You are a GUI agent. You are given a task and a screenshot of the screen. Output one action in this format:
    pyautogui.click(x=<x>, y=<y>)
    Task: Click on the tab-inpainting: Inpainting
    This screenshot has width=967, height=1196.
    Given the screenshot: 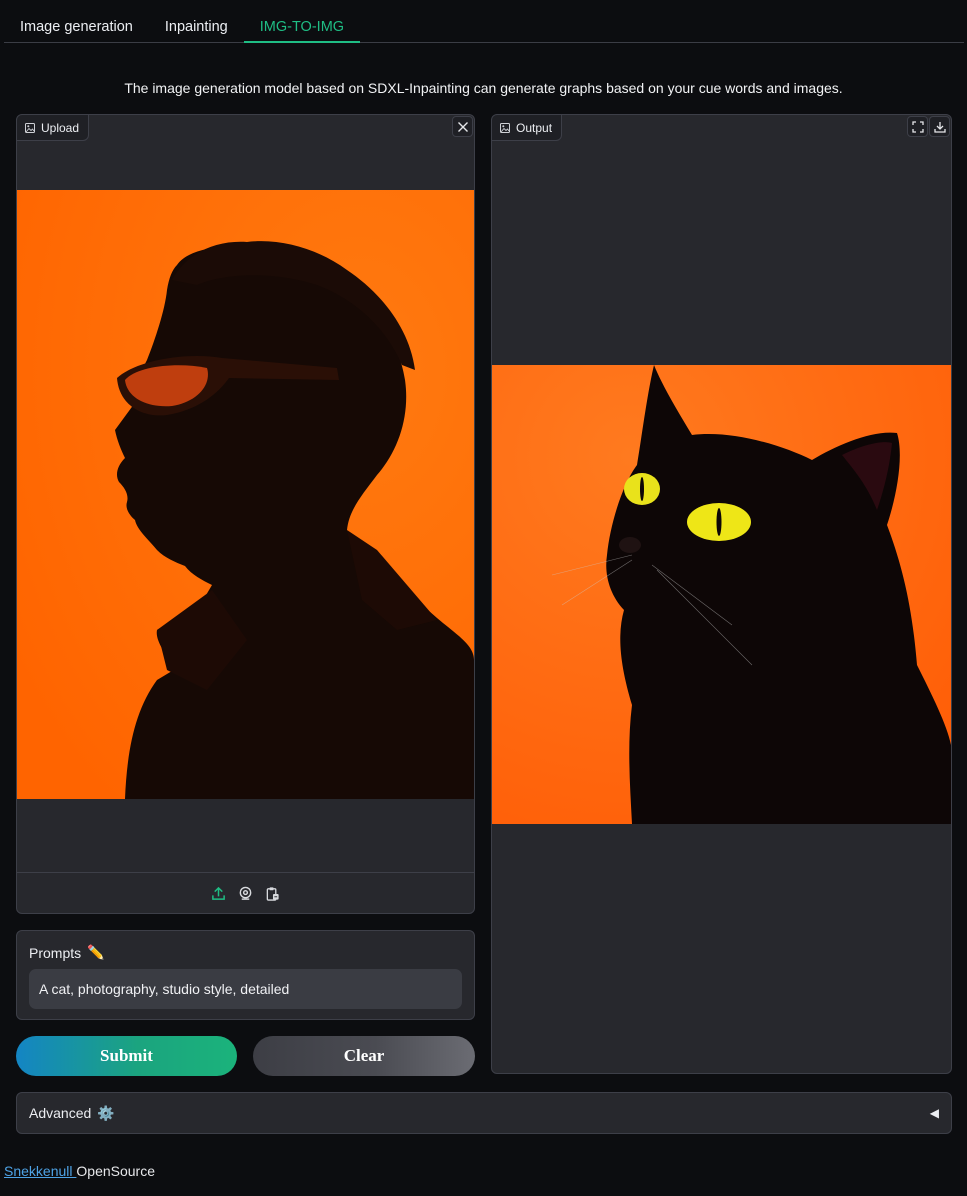 What is the action you would take?
    pyautogui.click(x=196, y=26)
    